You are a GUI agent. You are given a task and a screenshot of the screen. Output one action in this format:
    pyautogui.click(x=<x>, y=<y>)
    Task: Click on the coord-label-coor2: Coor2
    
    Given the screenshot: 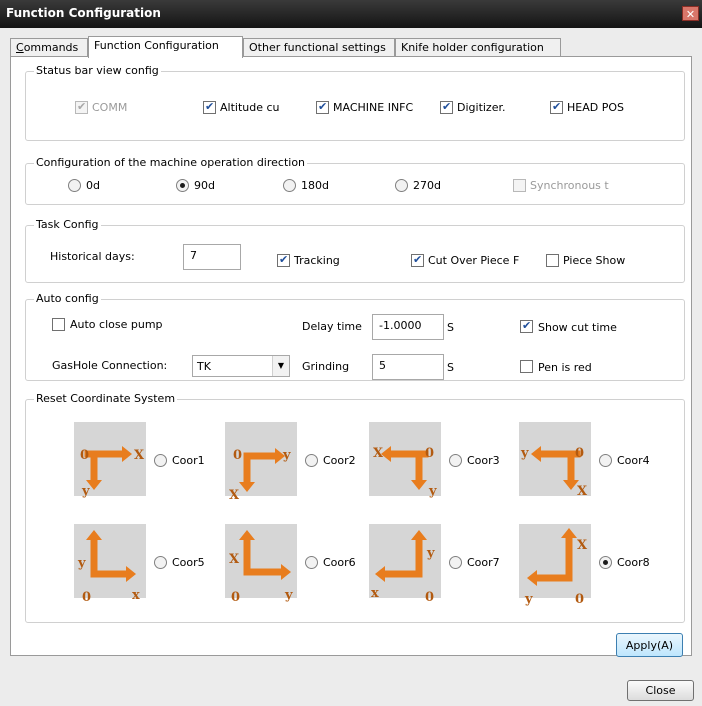 What is the action you would take?
    pyautogui.click(x=339, y=460)
    